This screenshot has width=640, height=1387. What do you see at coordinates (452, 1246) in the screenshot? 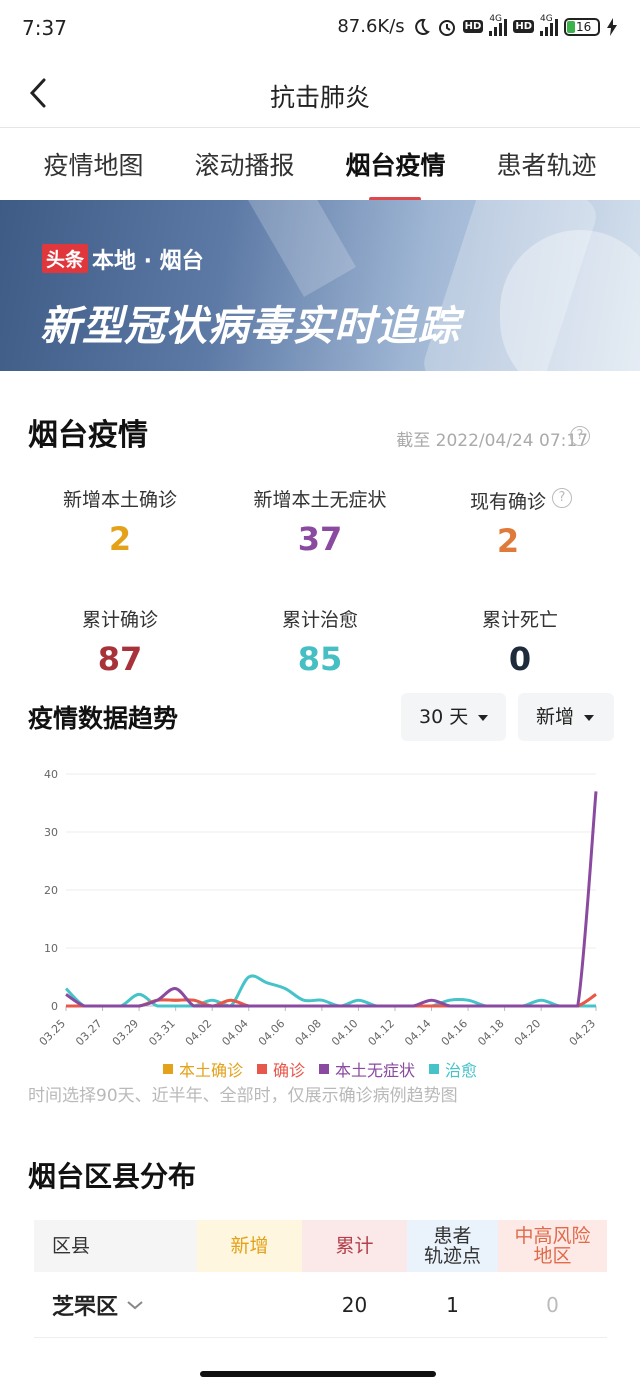
I see `col-track: 患者 轨迹点` at bounding box center [452, 1246].